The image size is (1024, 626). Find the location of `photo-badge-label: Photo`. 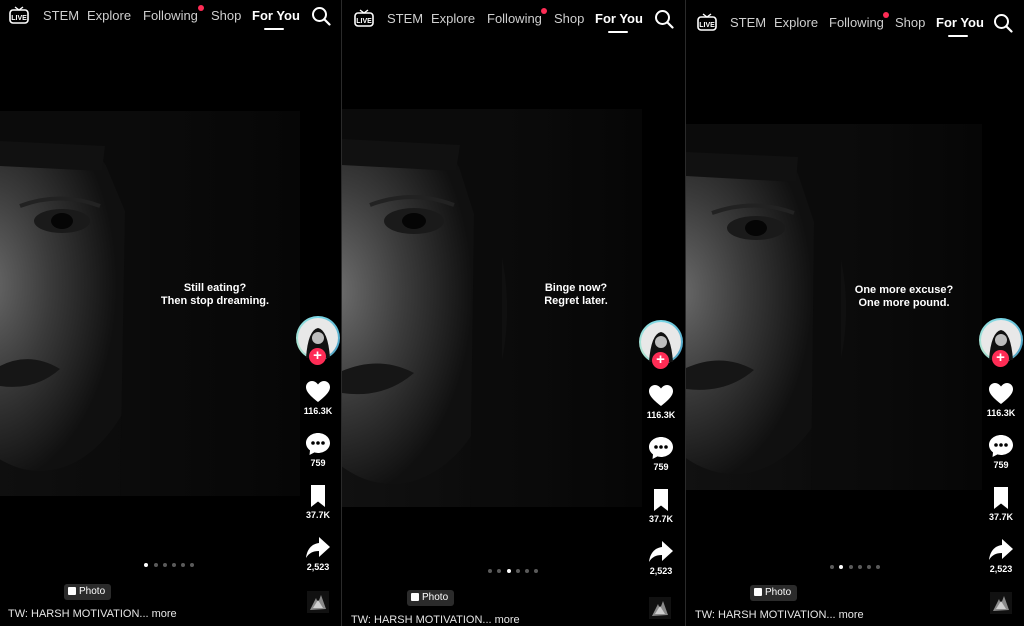

photo-badge-label: Photo is located at coordinates (92, 591).